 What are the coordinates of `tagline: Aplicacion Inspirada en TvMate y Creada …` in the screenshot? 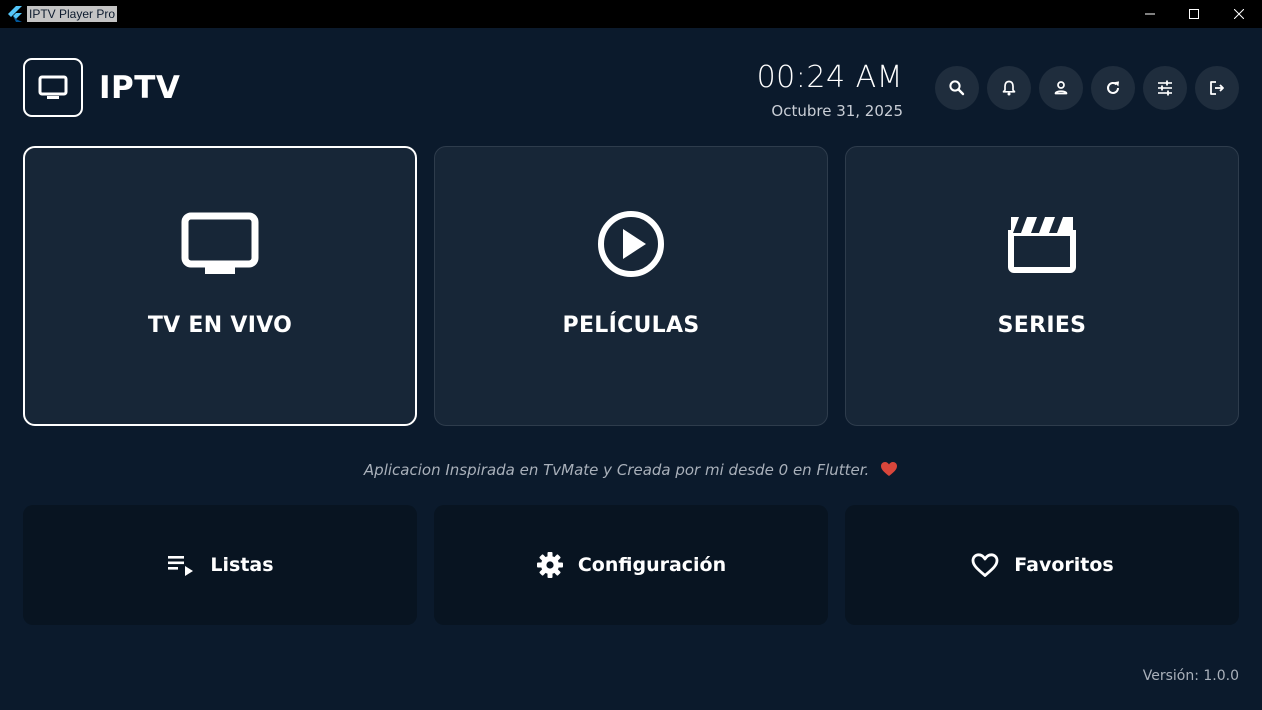 It's located at (631, 470).